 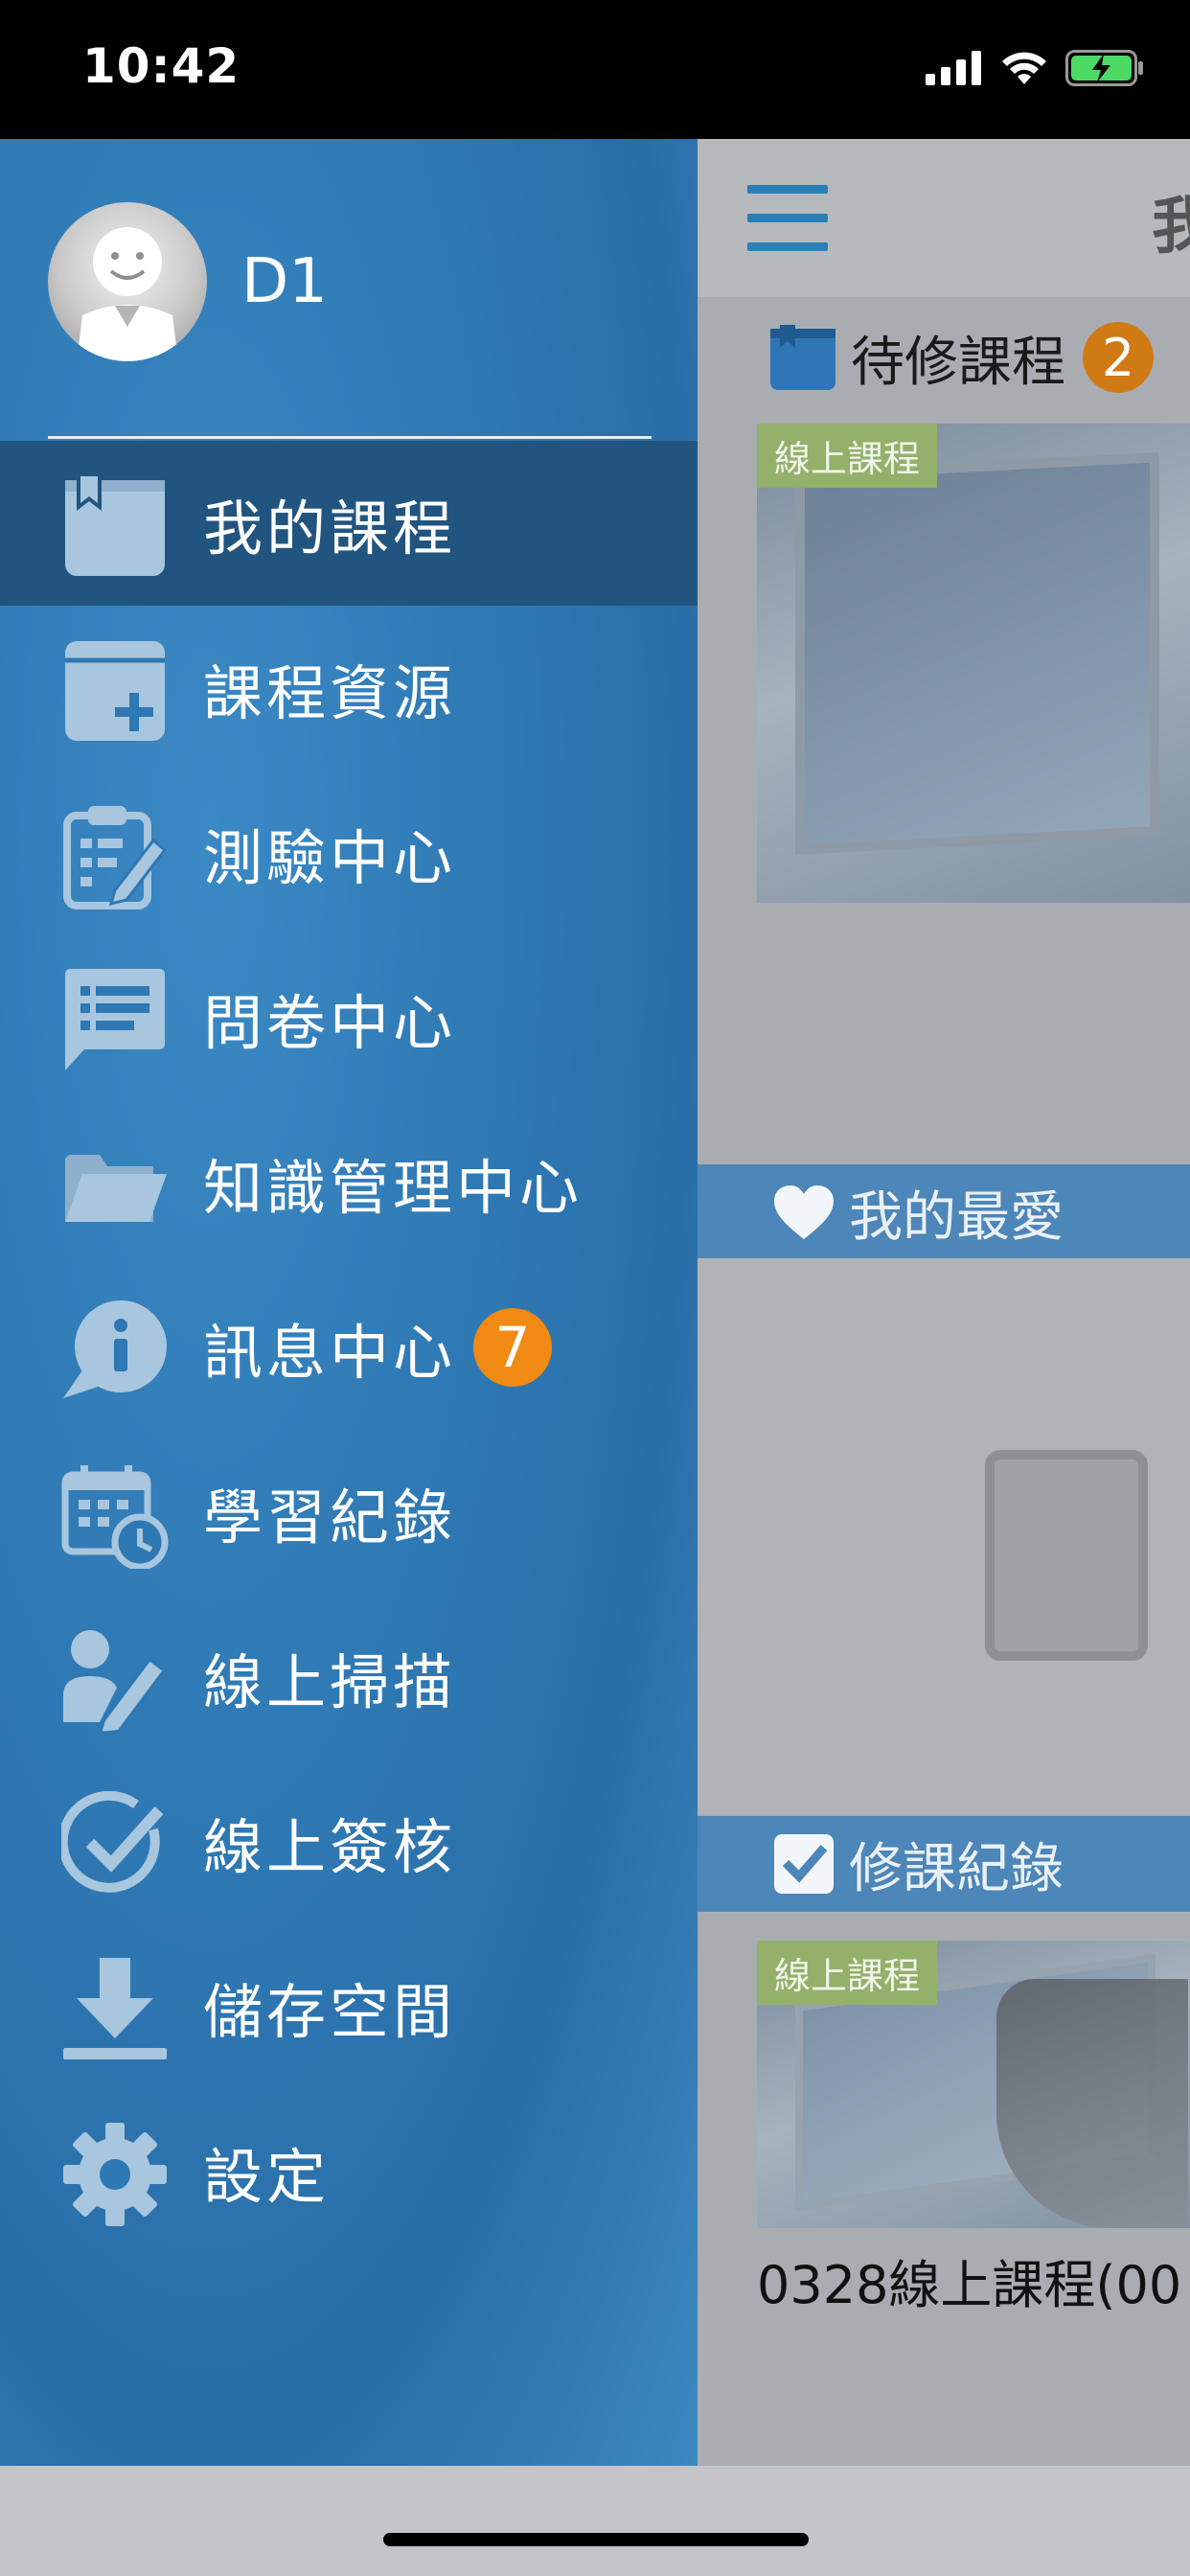 I want to click on check-circle-icon, so click(x=113, y=1842).